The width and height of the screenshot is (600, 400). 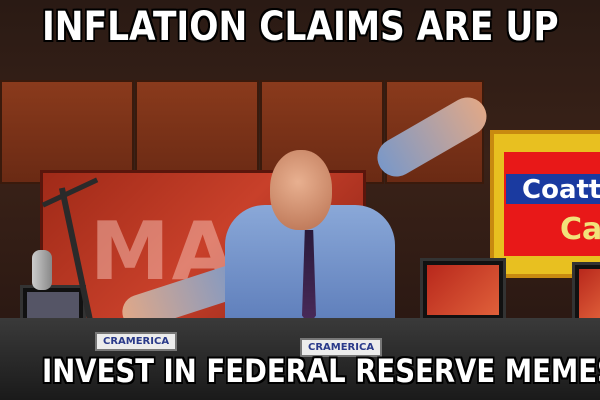 I want to click on microphone, so click(x=42, y=270).